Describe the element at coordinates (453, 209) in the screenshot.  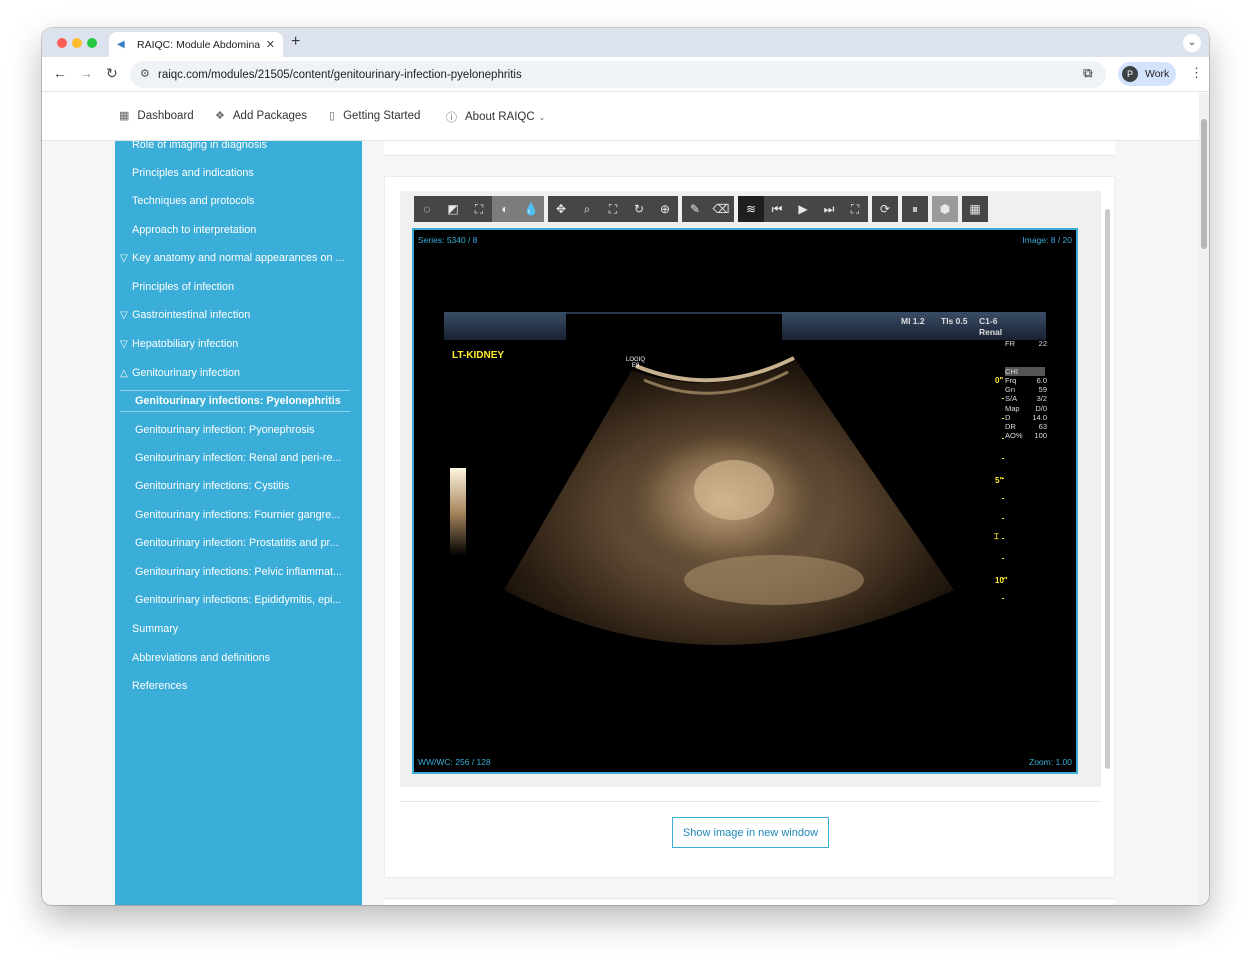
I see `invert-icon: ◩` at that location.